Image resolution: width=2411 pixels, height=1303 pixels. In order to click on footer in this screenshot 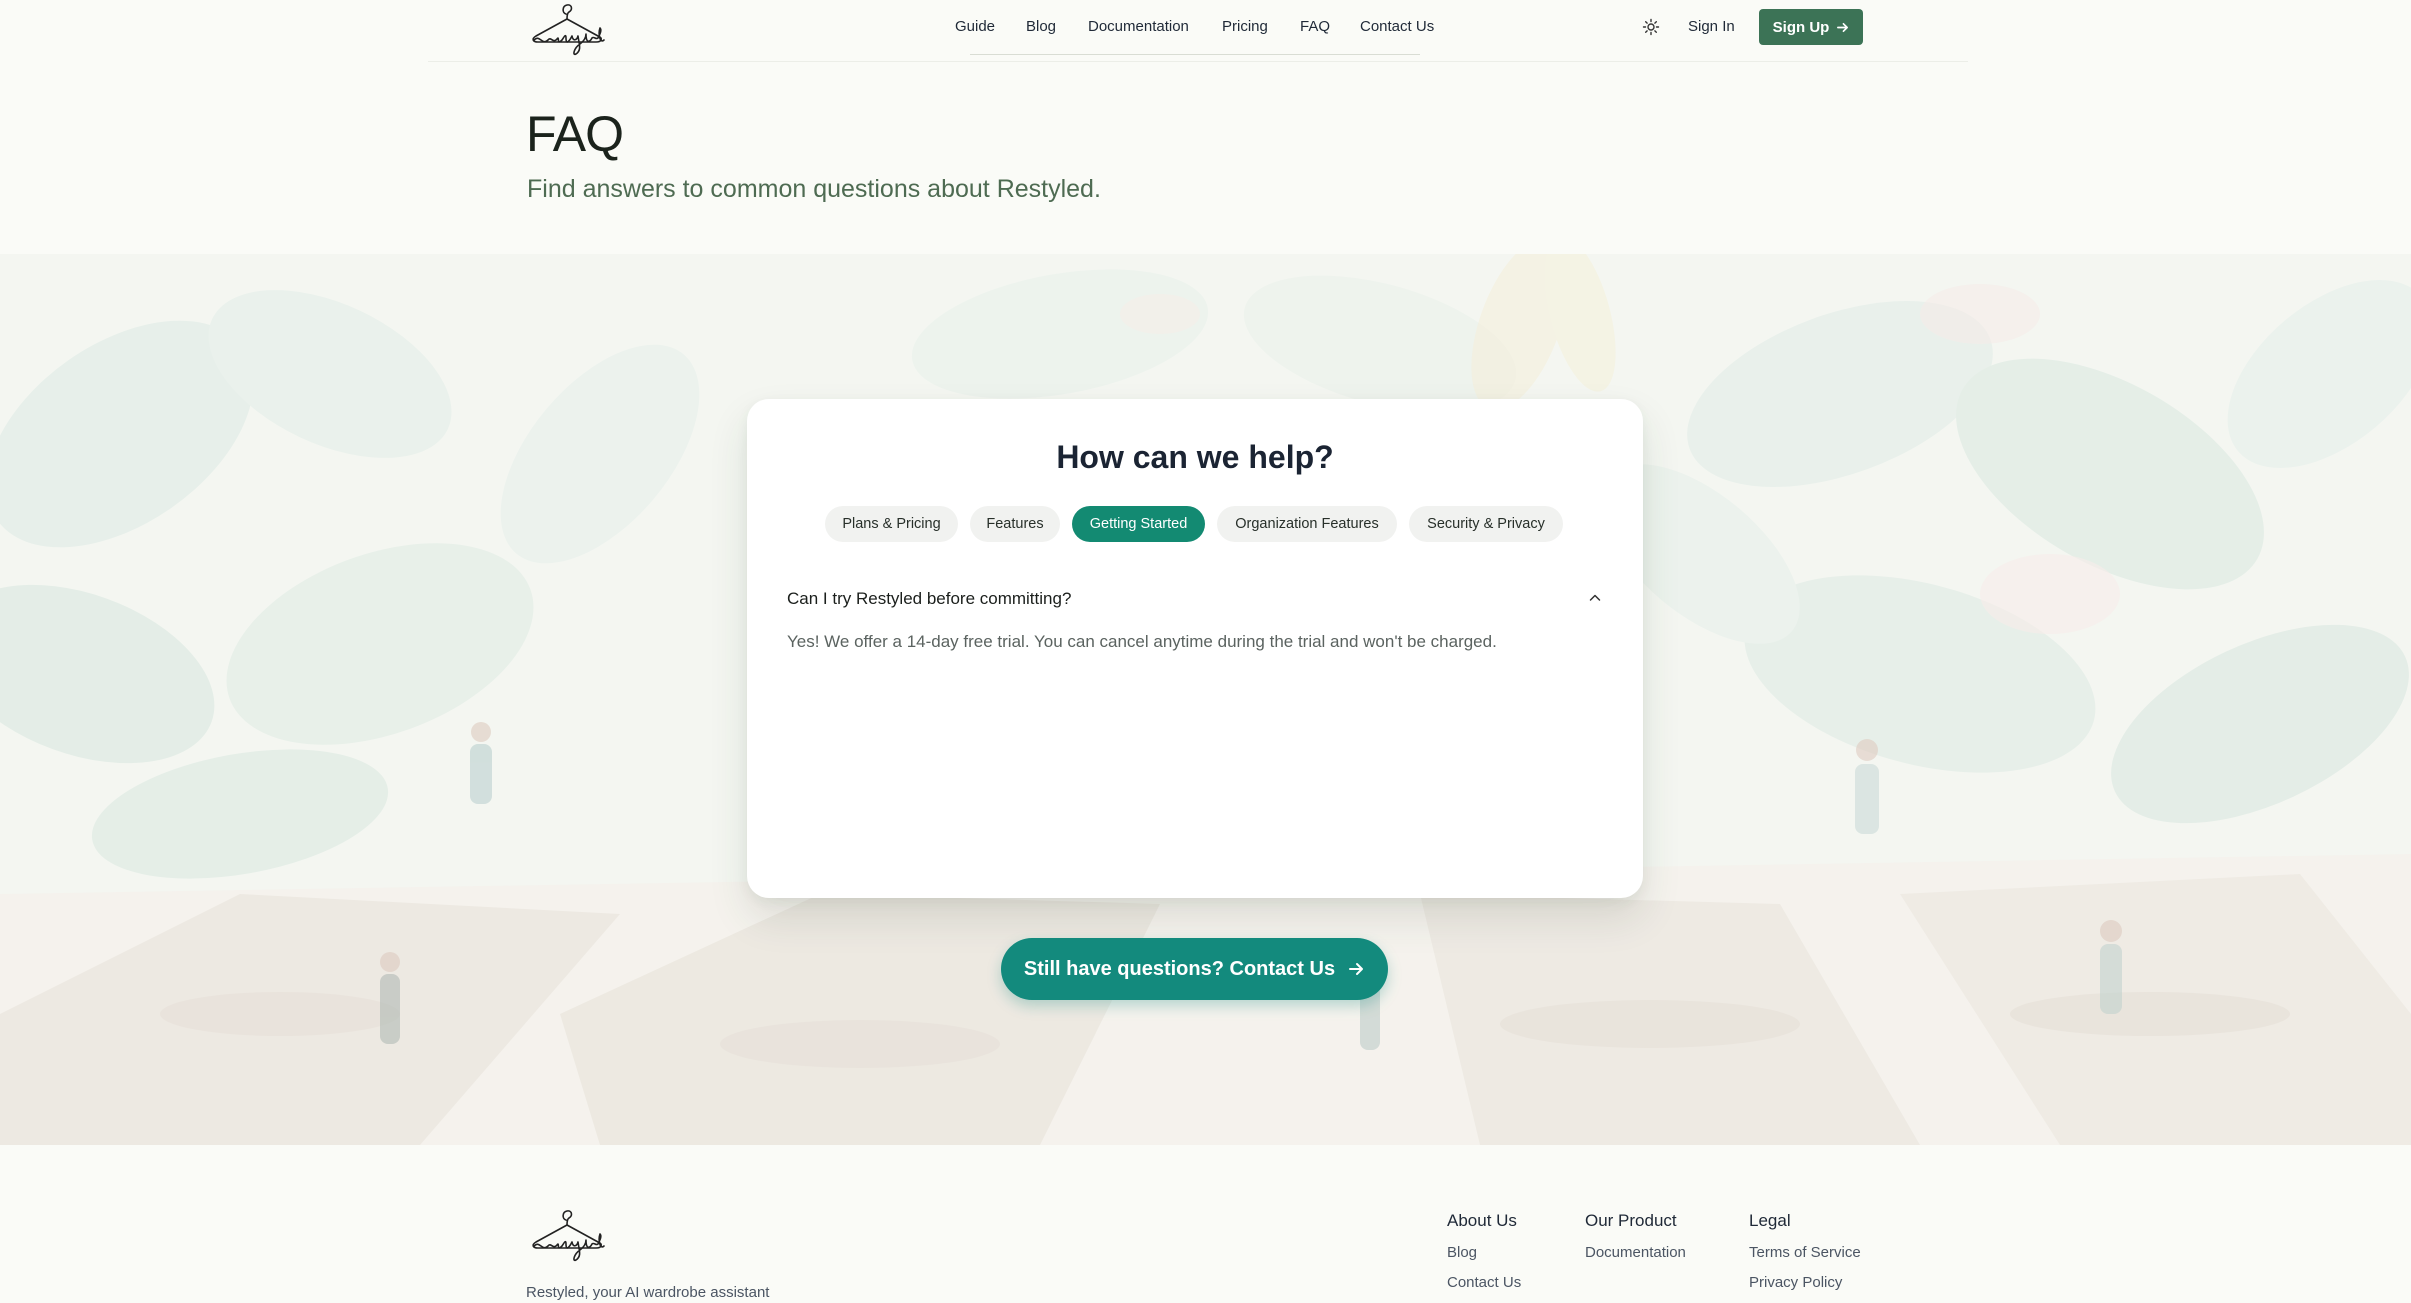, I will do `click(1205, 1218)`.